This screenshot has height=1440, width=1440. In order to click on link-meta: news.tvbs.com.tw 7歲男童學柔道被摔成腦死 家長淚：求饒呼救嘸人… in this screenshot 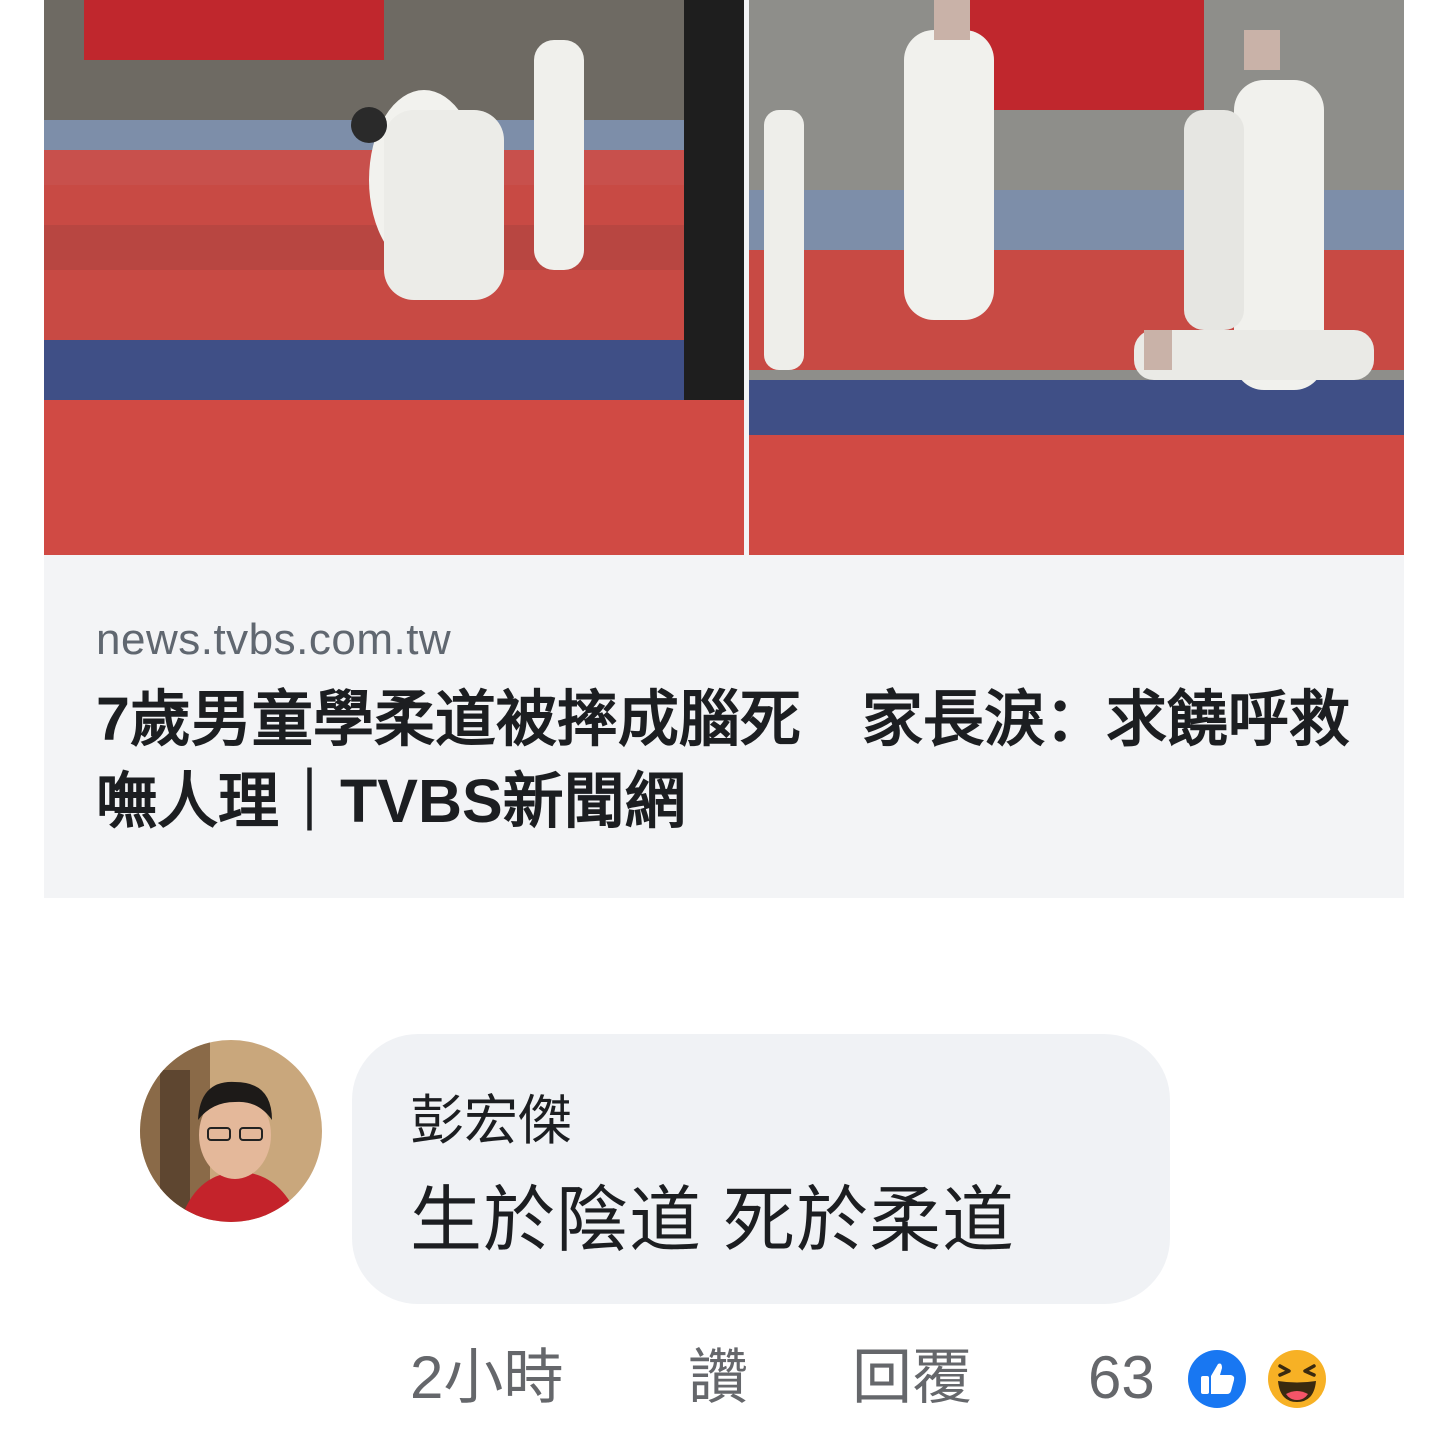, I will do `click(736, 726)`.